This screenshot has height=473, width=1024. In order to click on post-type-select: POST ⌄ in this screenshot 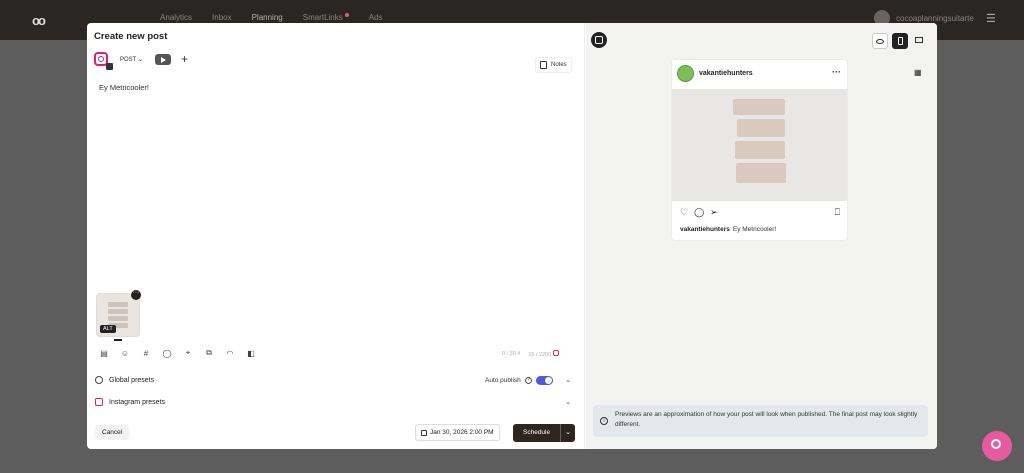, I will do `click(131, 59)`.